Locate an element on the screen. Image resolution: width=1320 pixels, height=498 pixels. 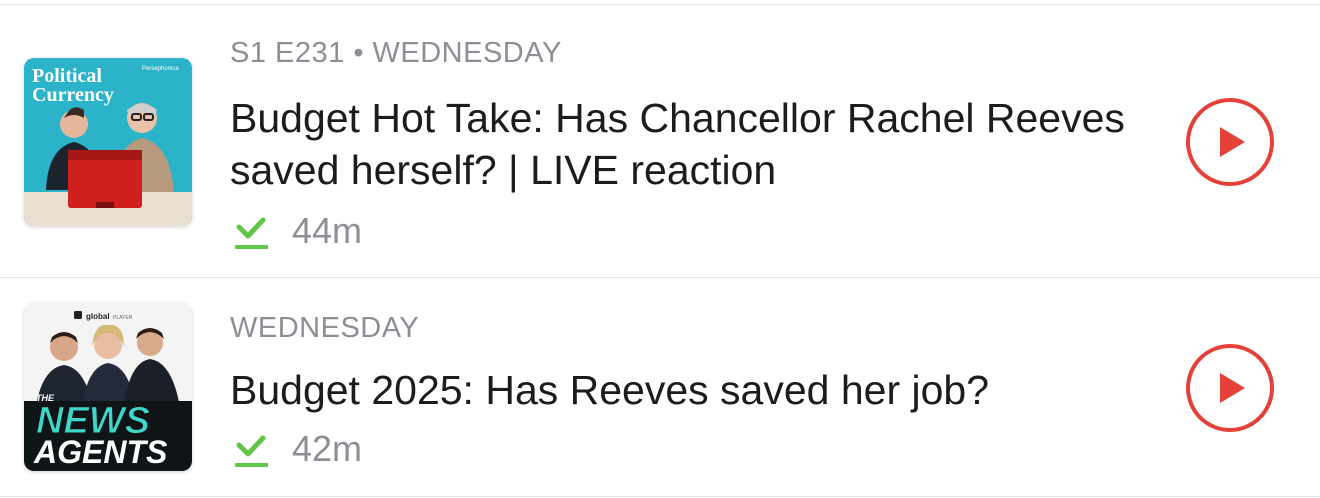
show-title-line2: Currency is located at coordinates (73, 95).